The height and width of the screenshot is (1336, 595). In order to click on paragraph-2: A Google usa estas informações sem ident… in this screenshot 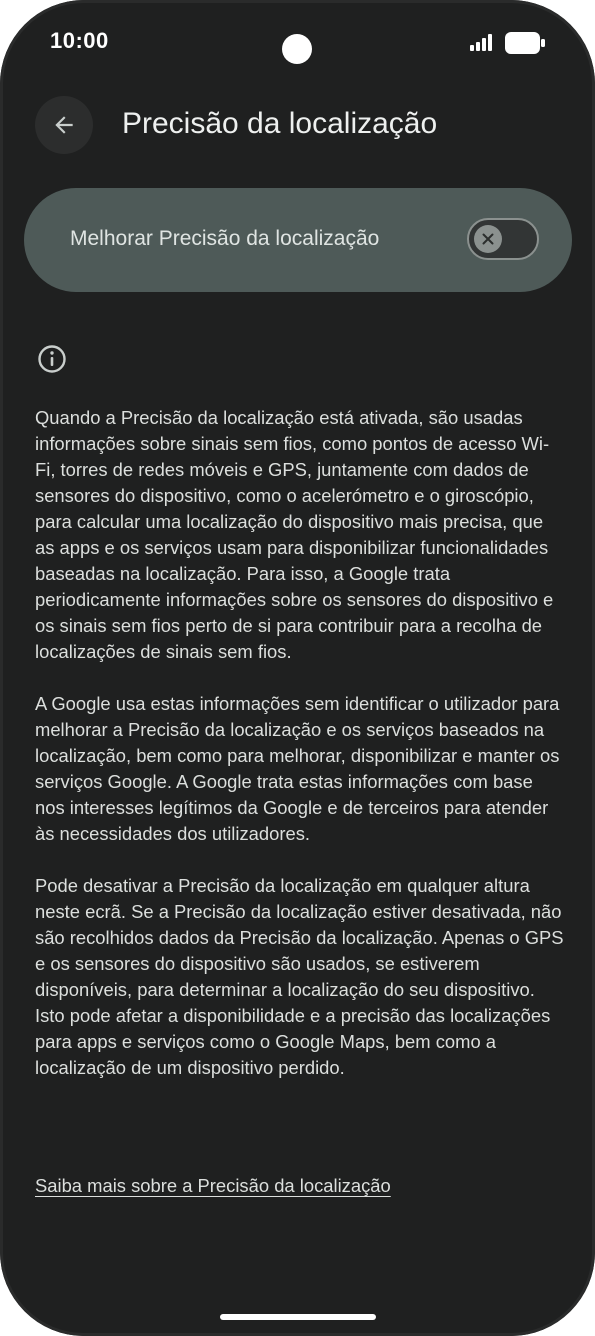, I will do `click(297, 768)`.